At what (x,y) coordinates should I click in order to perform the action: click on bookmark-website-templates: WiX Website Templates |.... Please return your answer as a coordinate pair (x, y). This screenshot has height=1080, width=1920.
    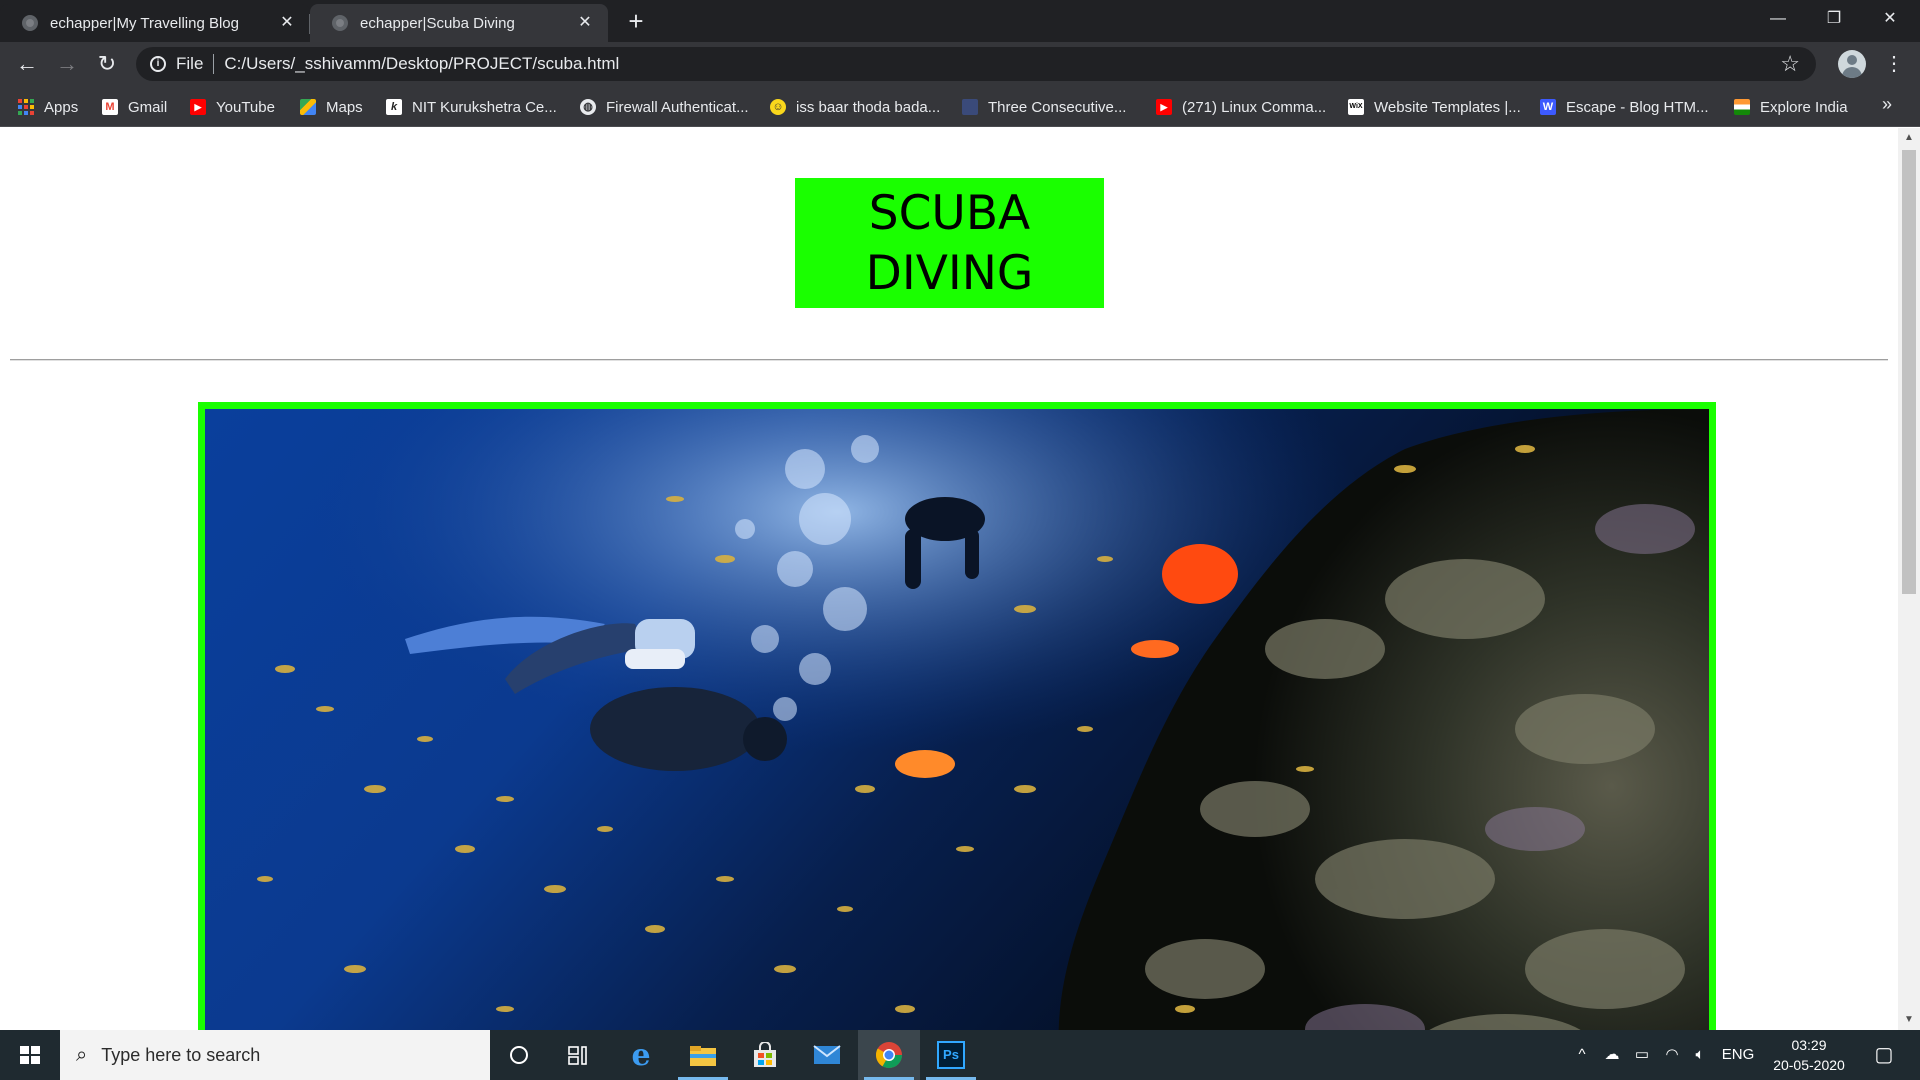
    Looking at the image, I should click on (1434, 107).